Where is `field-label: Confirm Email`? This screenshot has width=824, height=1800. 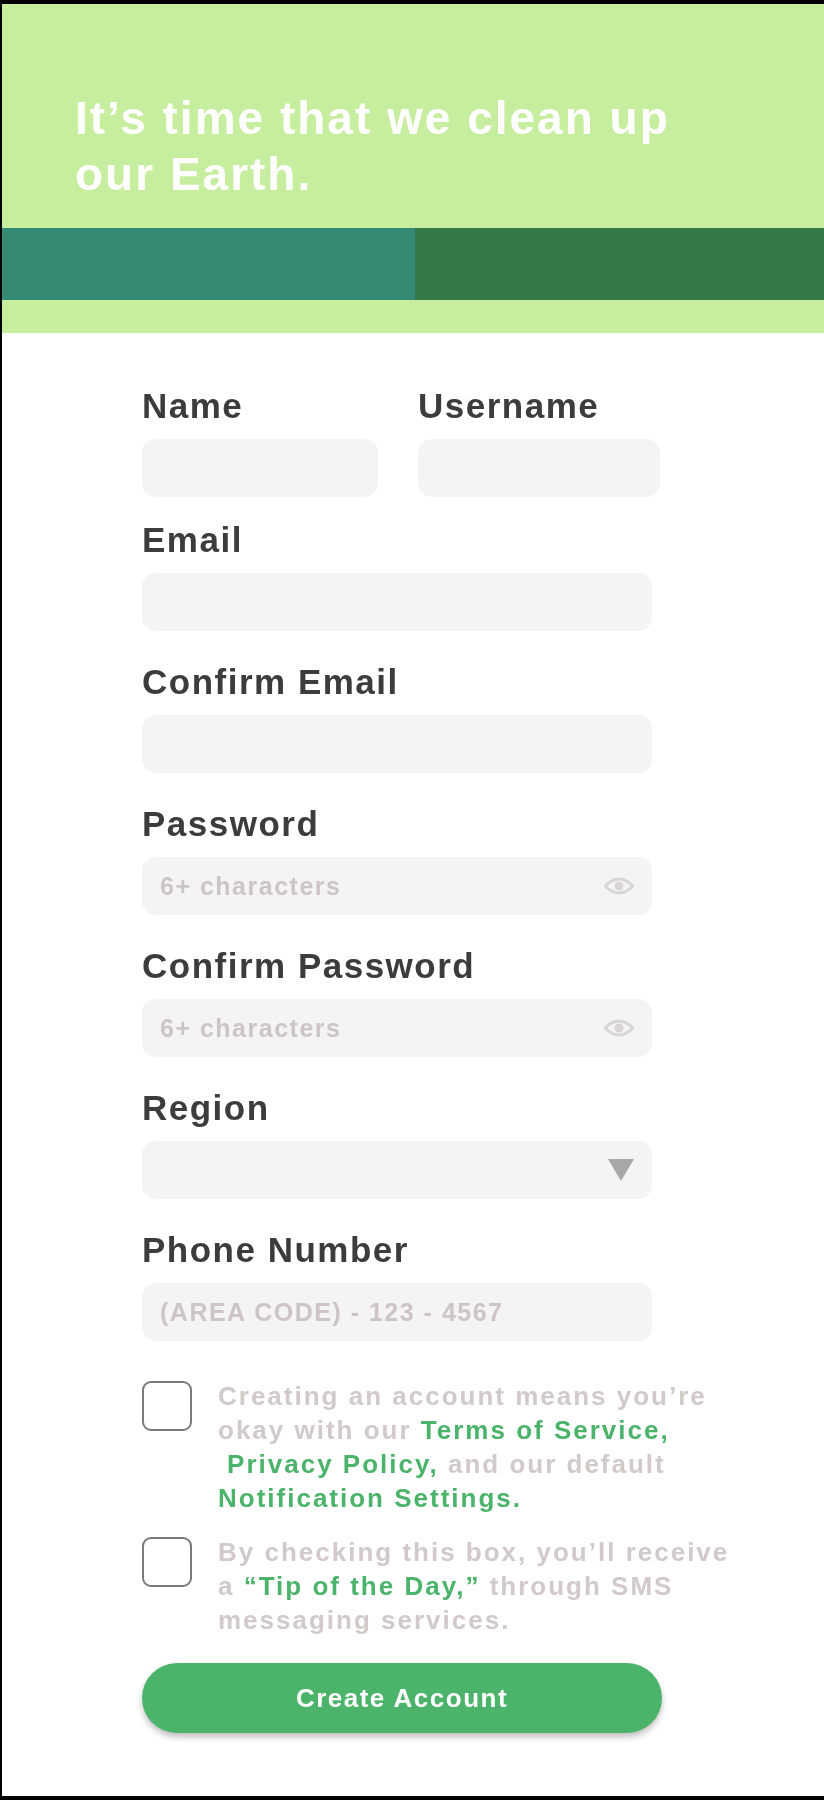 field-label: Confirm Email is located at coordinates (271, 682).